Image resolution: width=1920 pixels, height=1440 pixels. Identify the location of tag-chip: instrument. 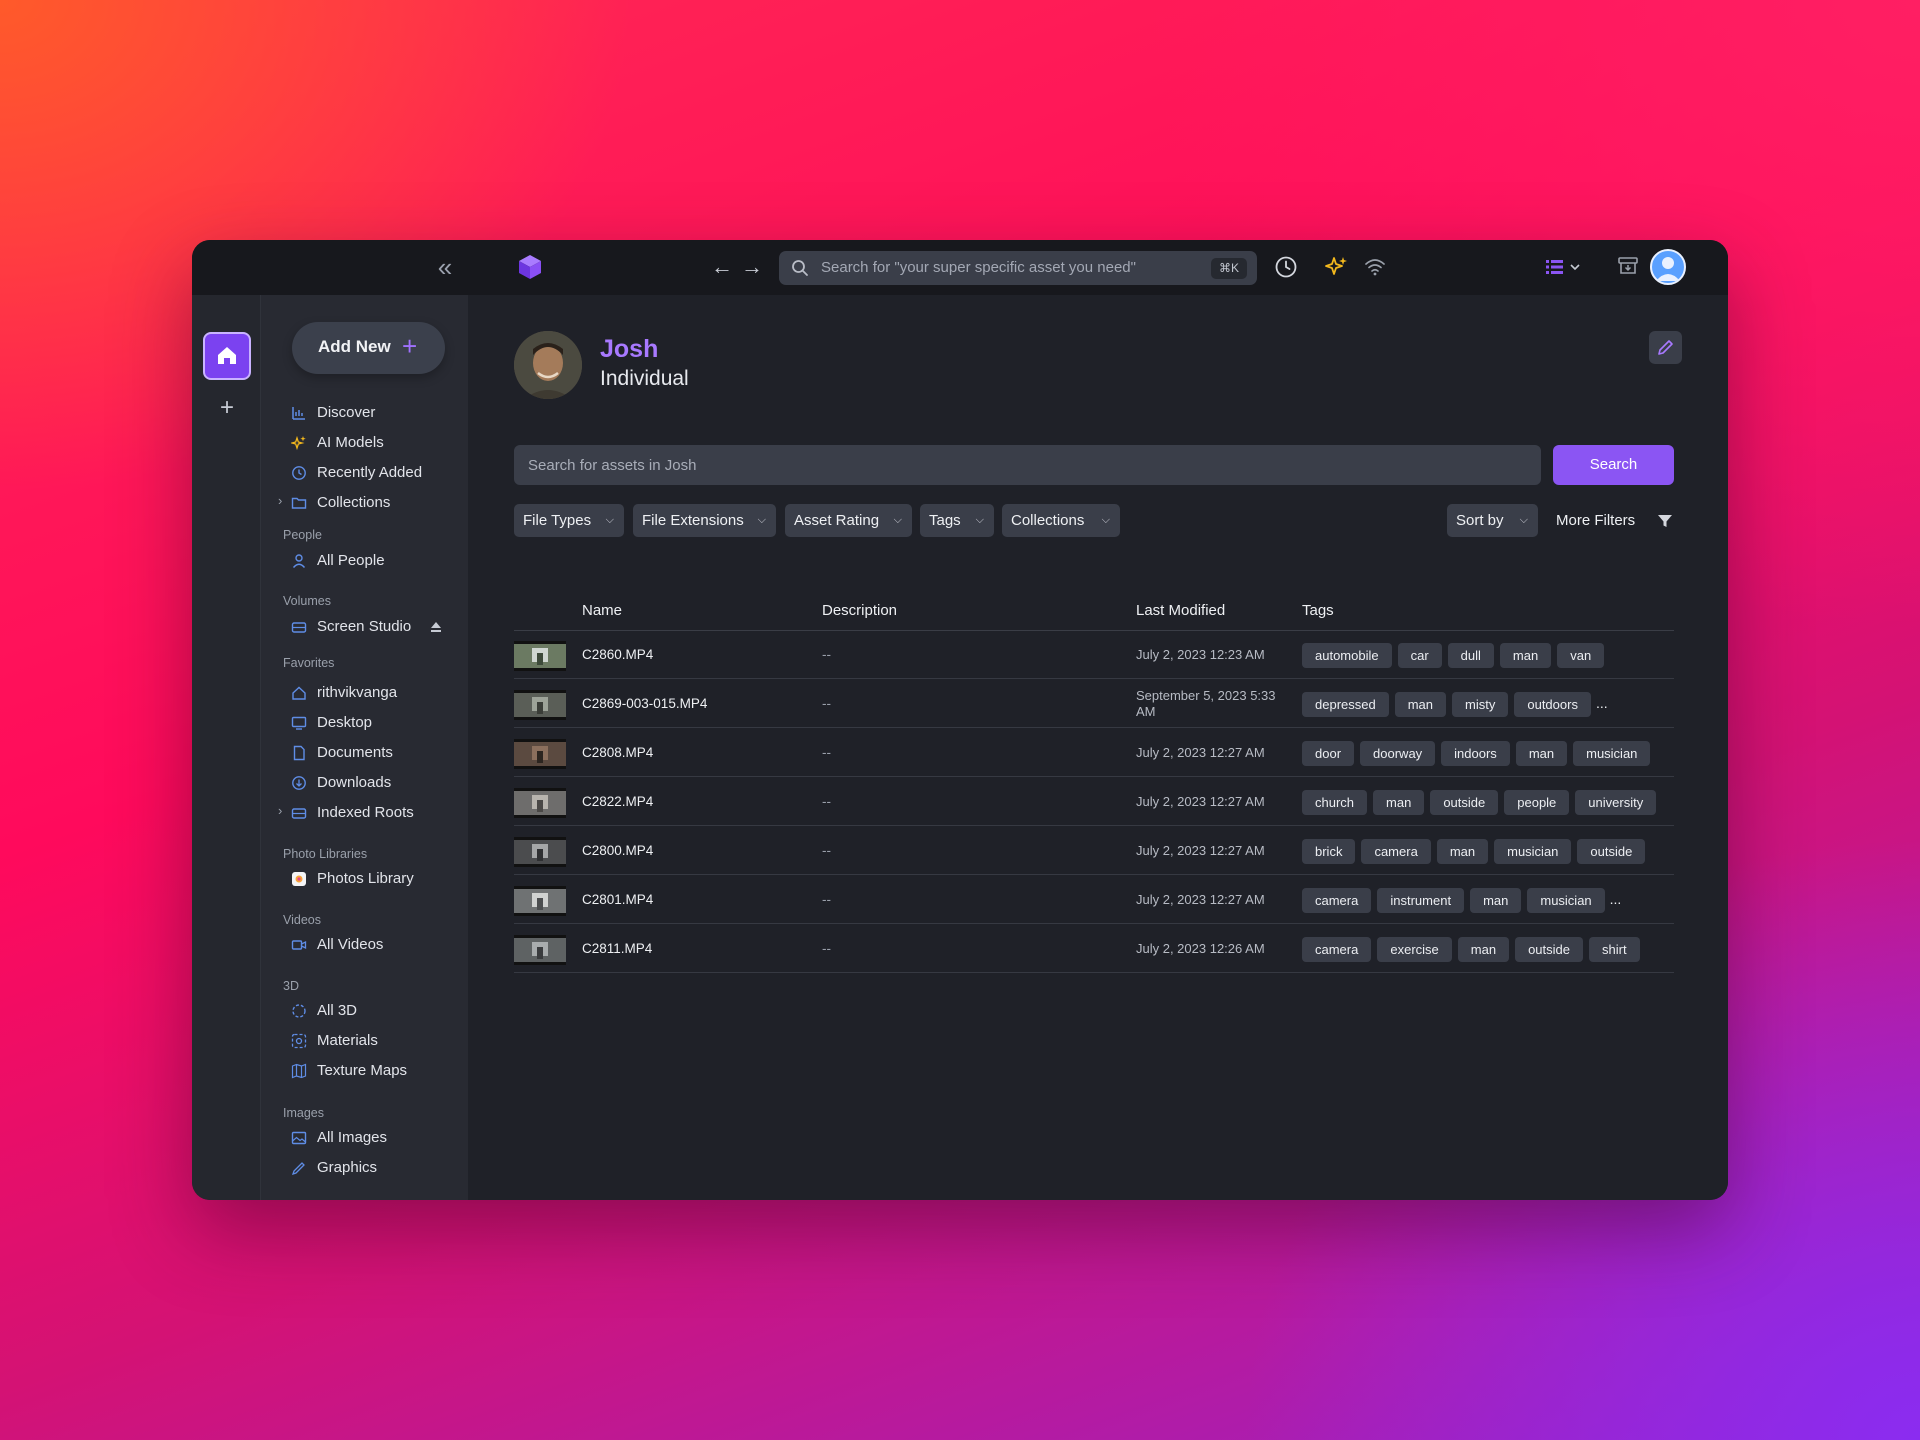
(1421, 900).